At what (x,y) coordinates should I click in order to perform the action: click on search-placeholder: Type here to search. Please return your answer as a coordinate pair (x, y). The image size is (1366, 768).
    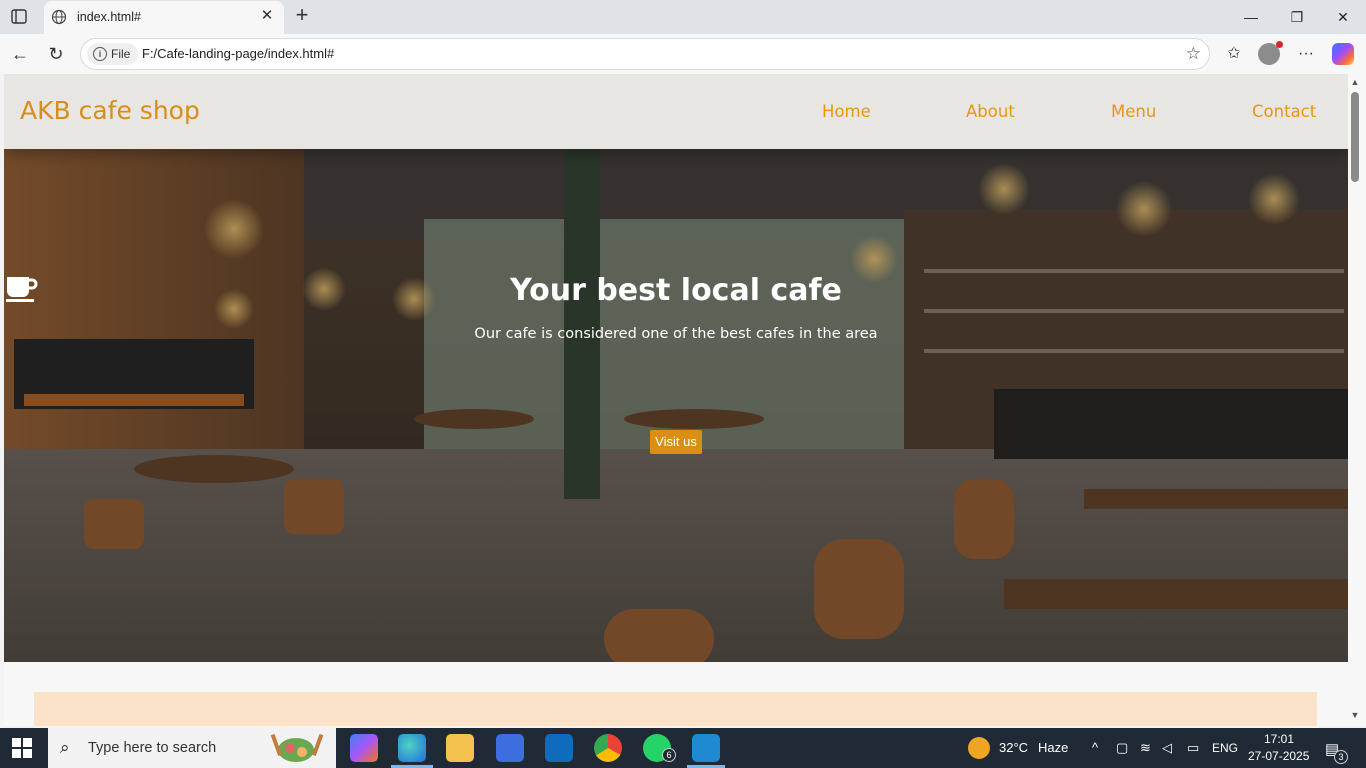
    Looking at the image, I should click on (152, 748).